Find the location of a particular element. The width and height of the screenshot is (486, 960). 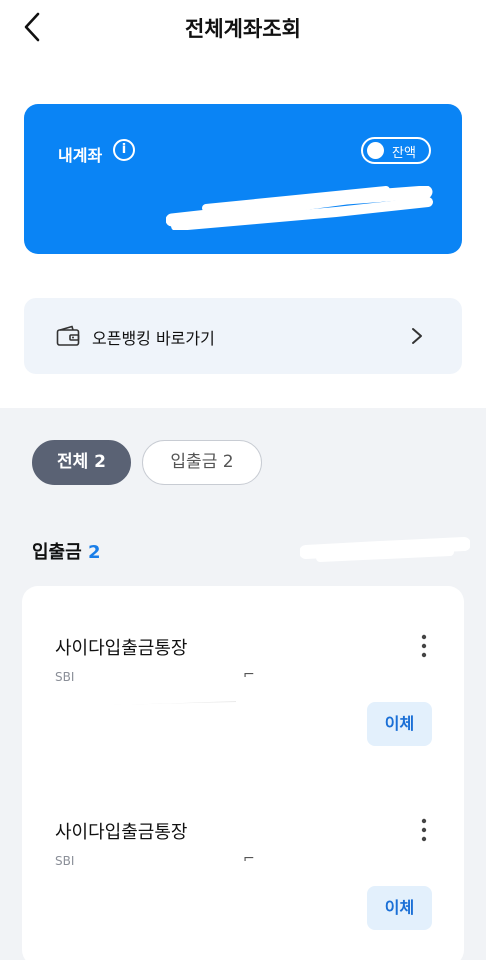

balance-toggle-label: 잔액 is located at coordinates (404, 153).